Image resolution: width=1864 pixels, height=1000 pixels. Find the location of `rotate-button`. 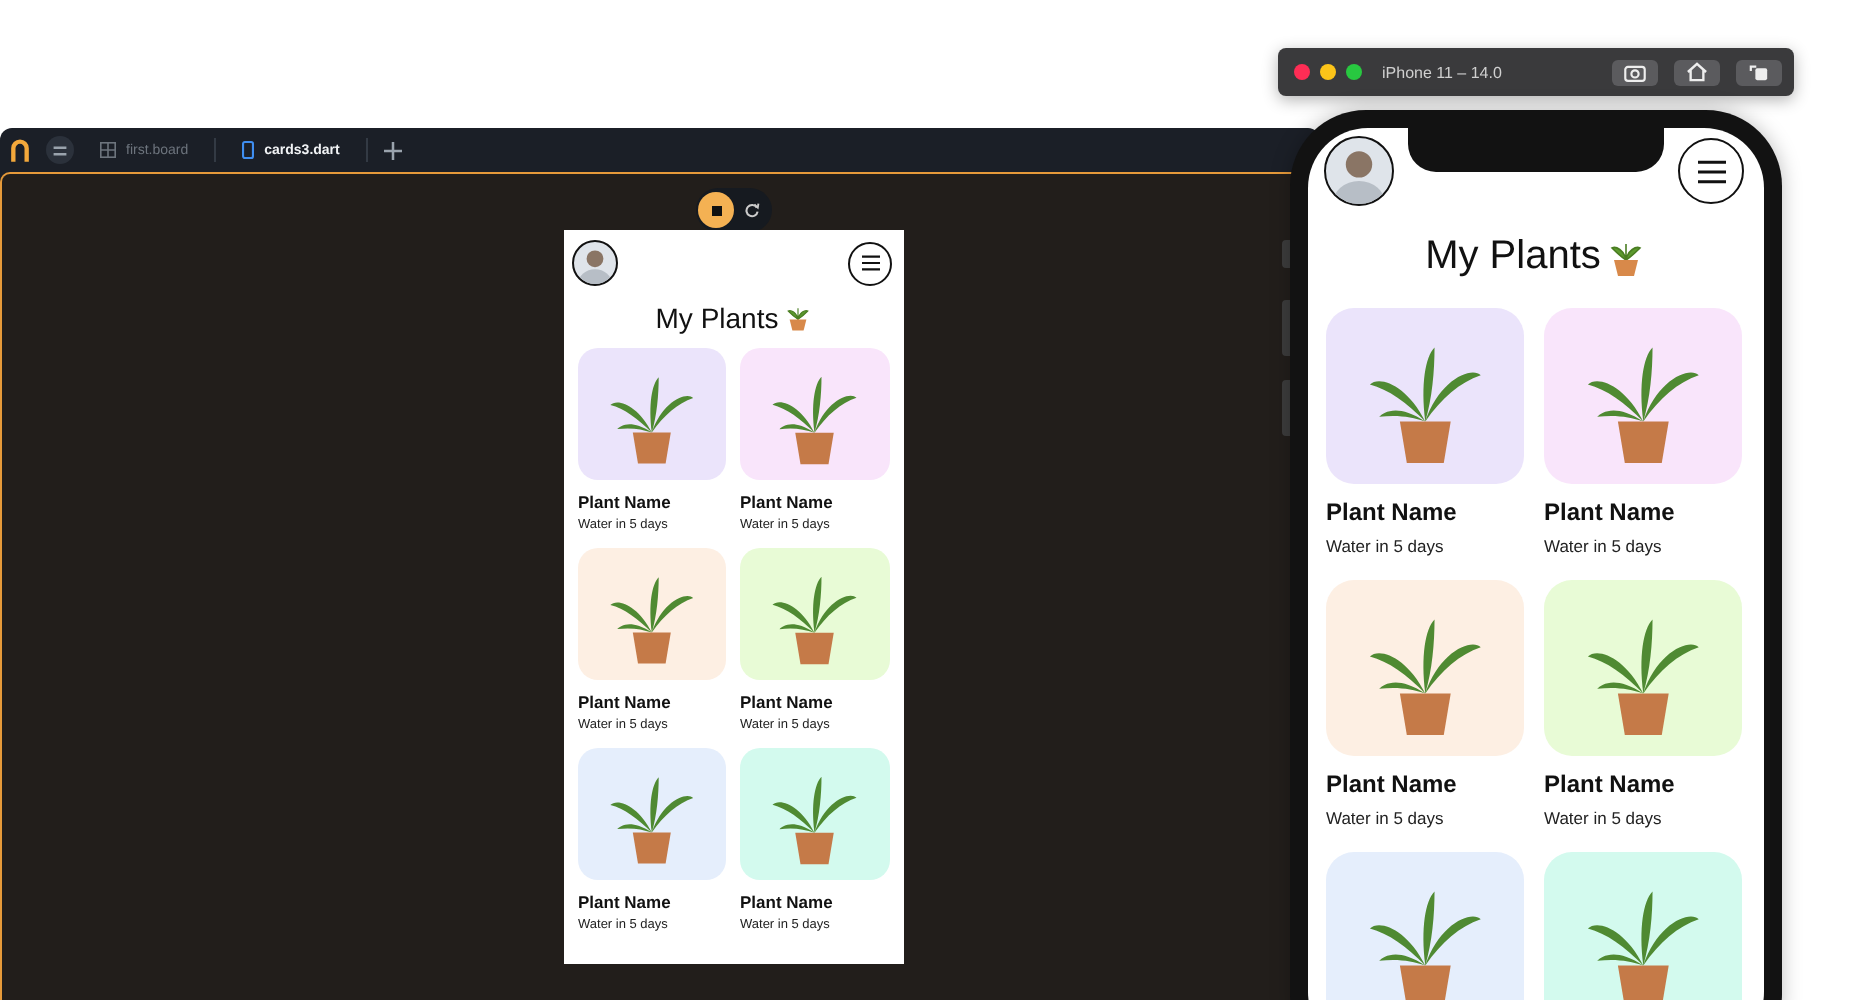

rotate-button is located at coordinates (1759, 72).